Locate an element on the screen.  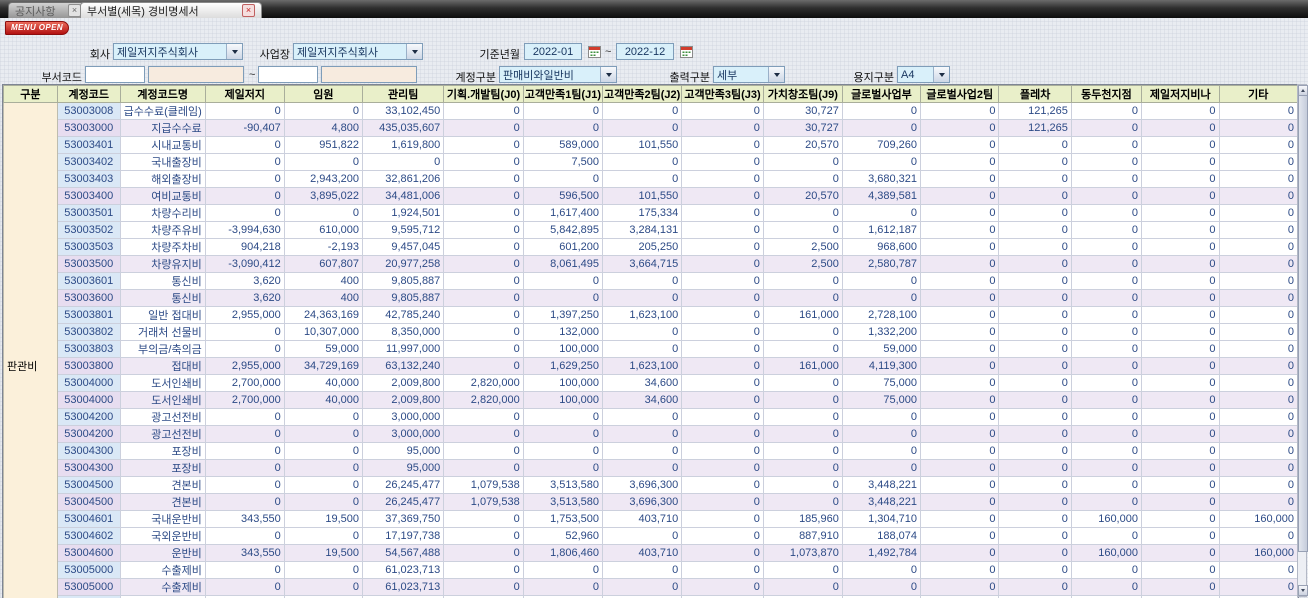
table-row: 53003600 통신비 3,620 400 9,805,887 0 0 0 0 0 0 0 0 0 0 0 is located at coordinates (651, 298).